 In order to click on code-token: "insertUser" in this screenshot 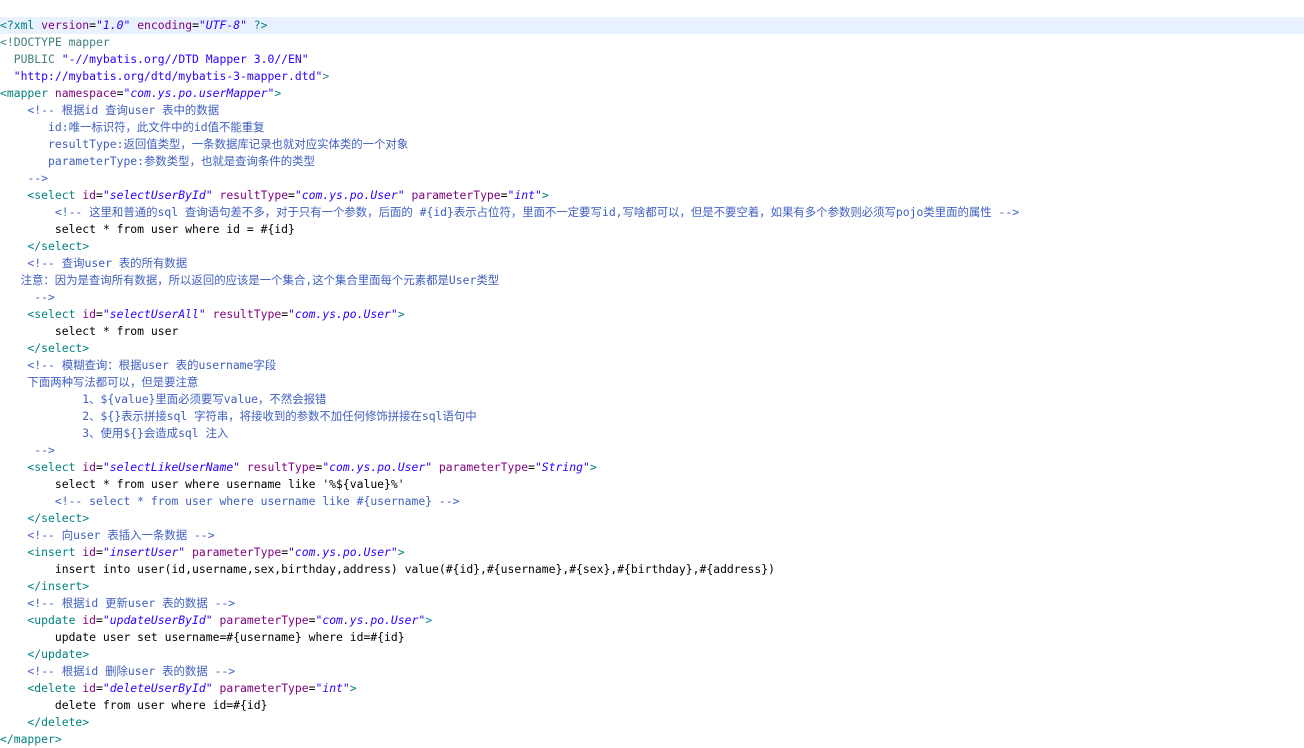, I will do `click(144, 552)`.